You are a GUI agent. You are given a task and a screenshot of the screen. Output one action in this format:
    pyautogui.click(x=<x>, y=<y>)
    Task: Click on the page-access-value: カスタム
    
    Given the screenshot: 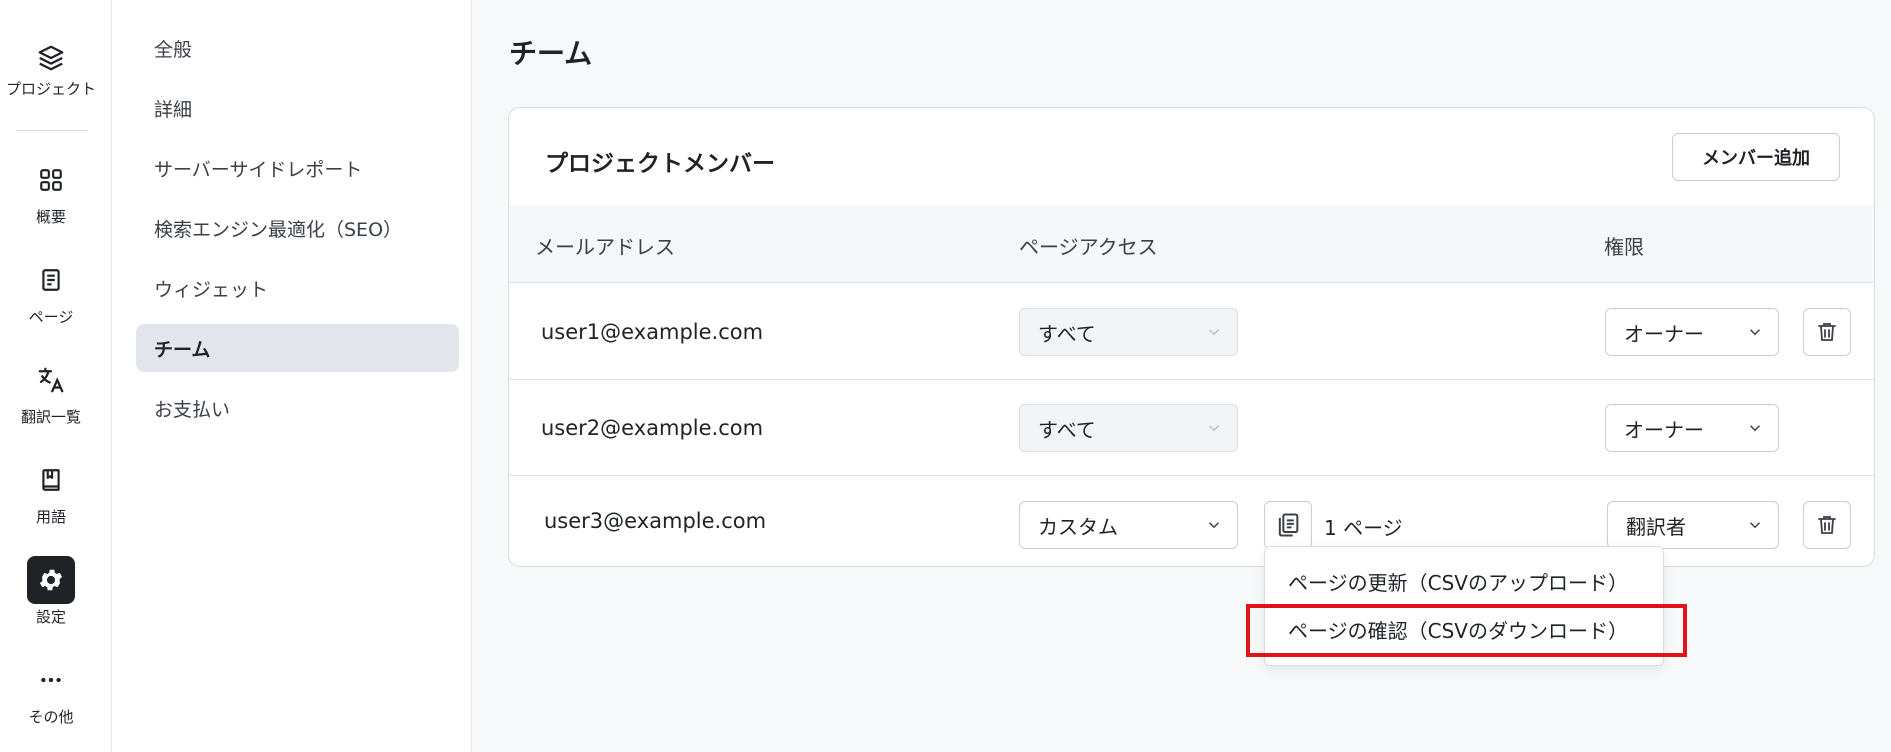 What is the action you would take?
    pyautogui.click(x=1078, y=526)
    